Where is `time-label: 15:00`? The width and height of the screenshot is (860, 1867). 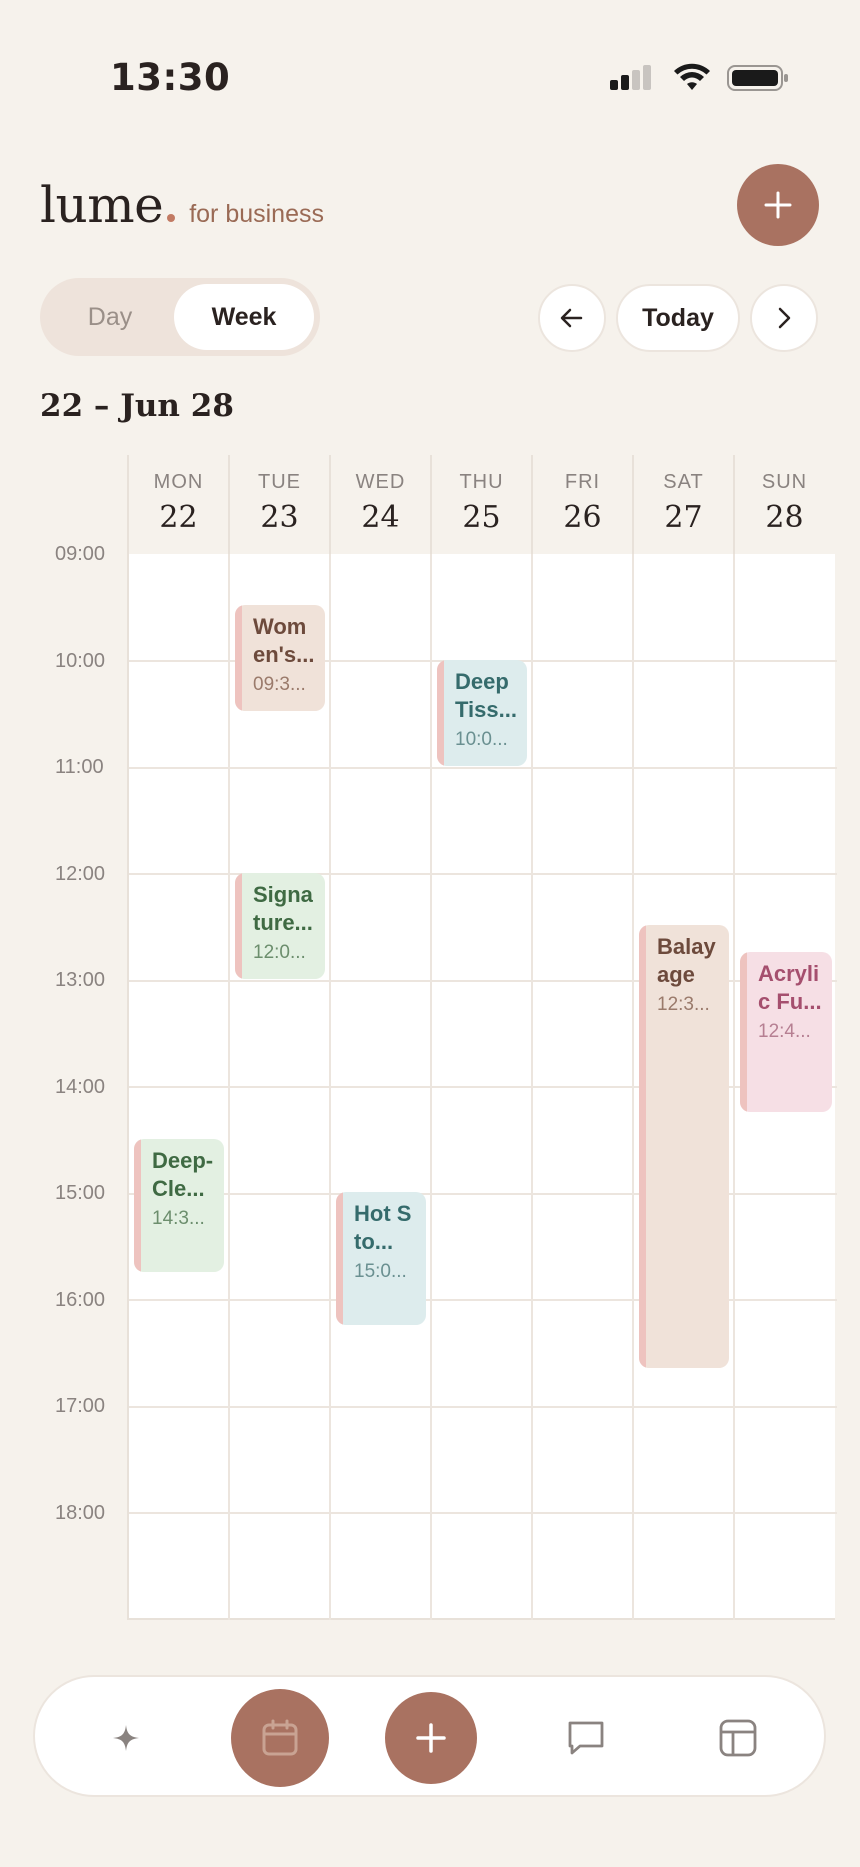
time-label: 15:00 is located at coordinates (80, 1193).